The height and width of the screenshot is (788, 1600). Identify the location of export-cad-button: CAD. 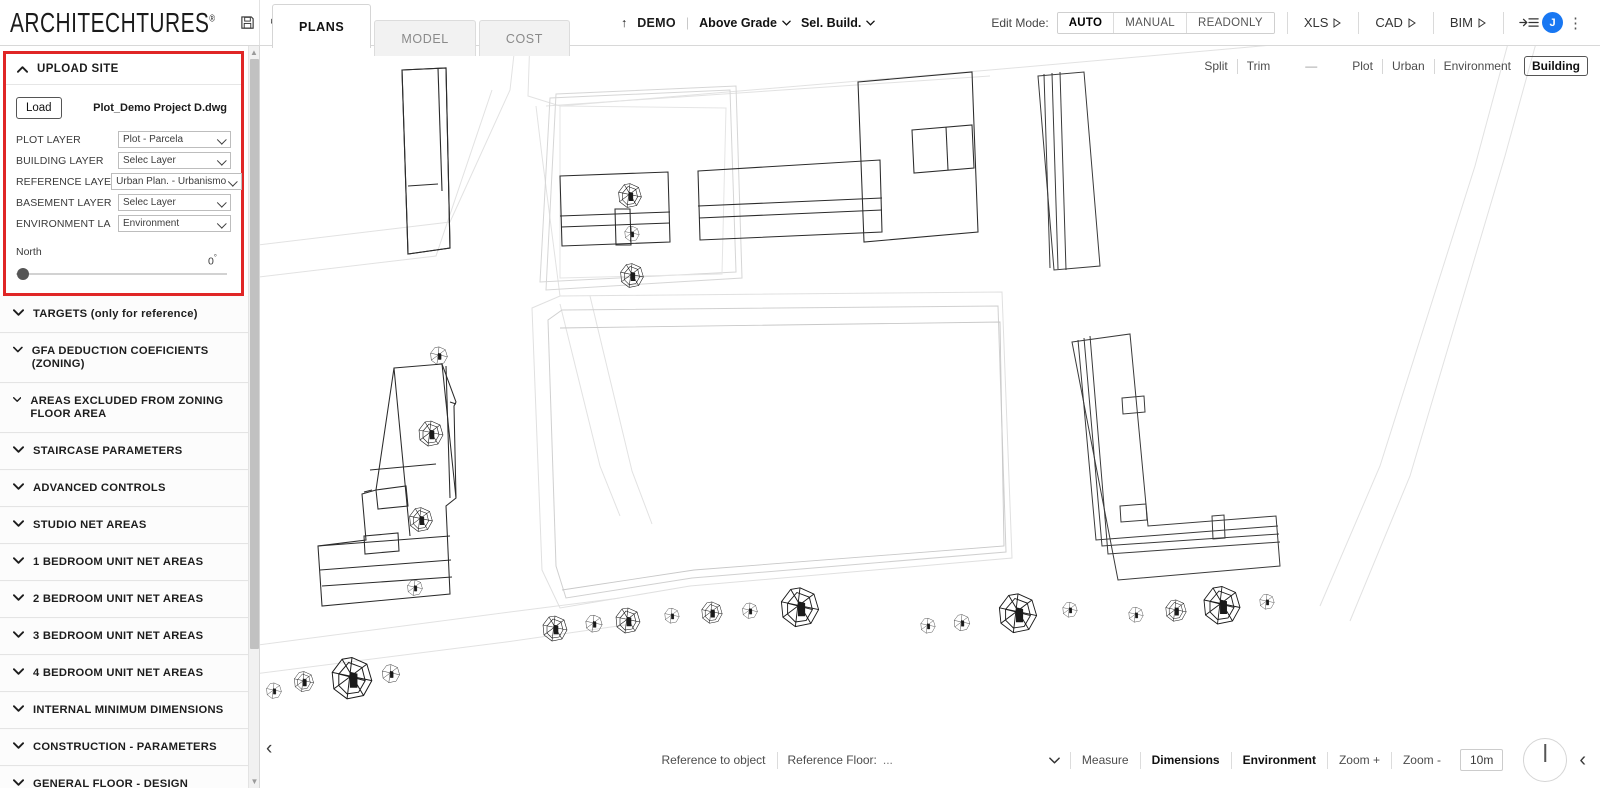
(1395, 22).